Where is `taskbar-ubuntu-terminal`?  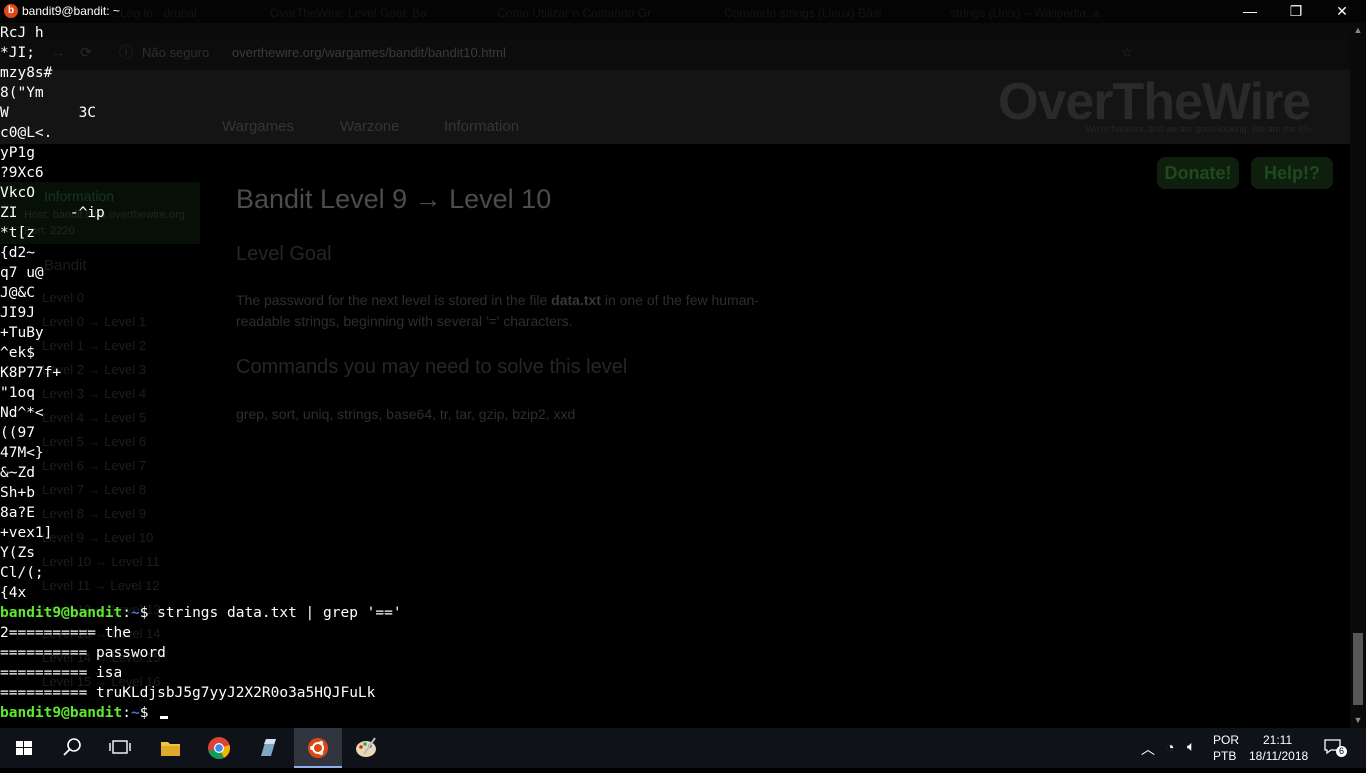
taskbar-ubuntu-terminal is located at coordinates (318, 748).